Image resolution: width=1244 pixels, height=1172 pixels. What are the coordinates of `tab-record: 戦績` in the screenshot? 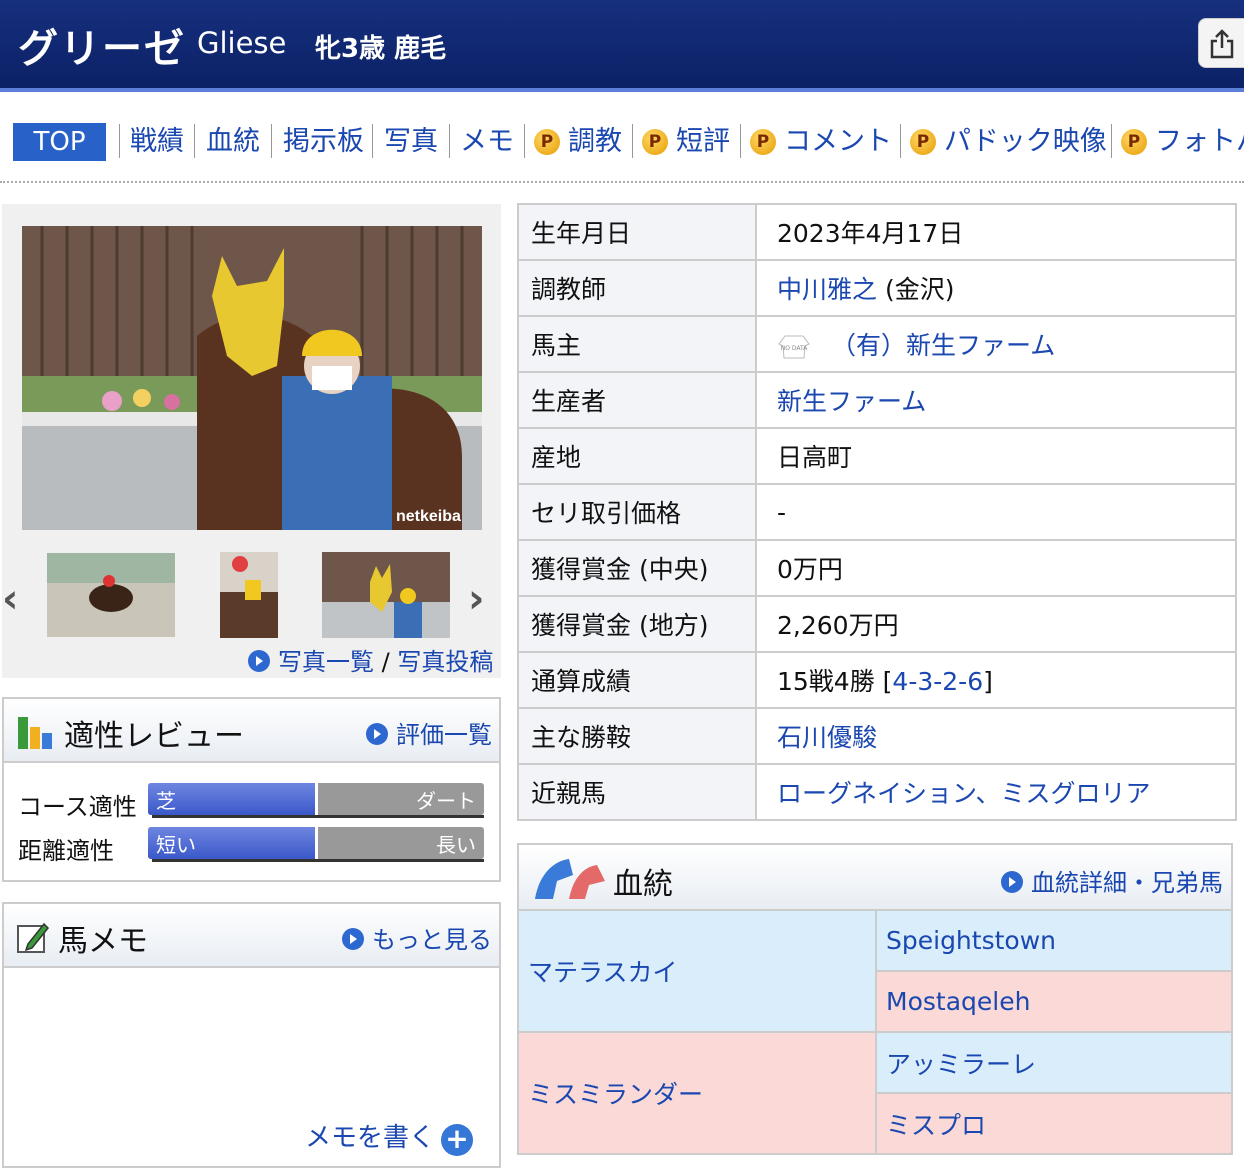 It's located at (157, 142).